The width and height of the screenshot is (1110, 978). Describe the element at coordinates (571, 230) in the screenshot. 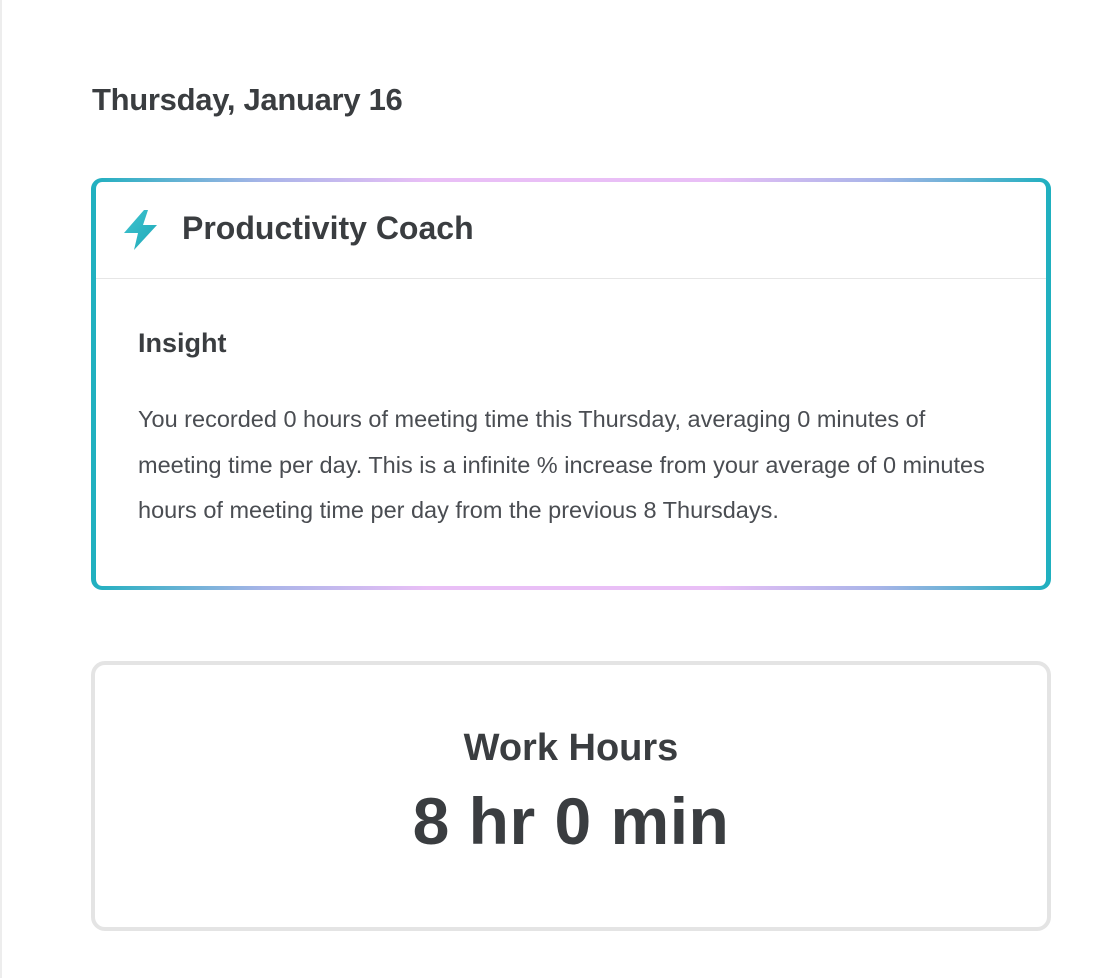

I see `productivity-coach-header: Productivity Coach` at that location.